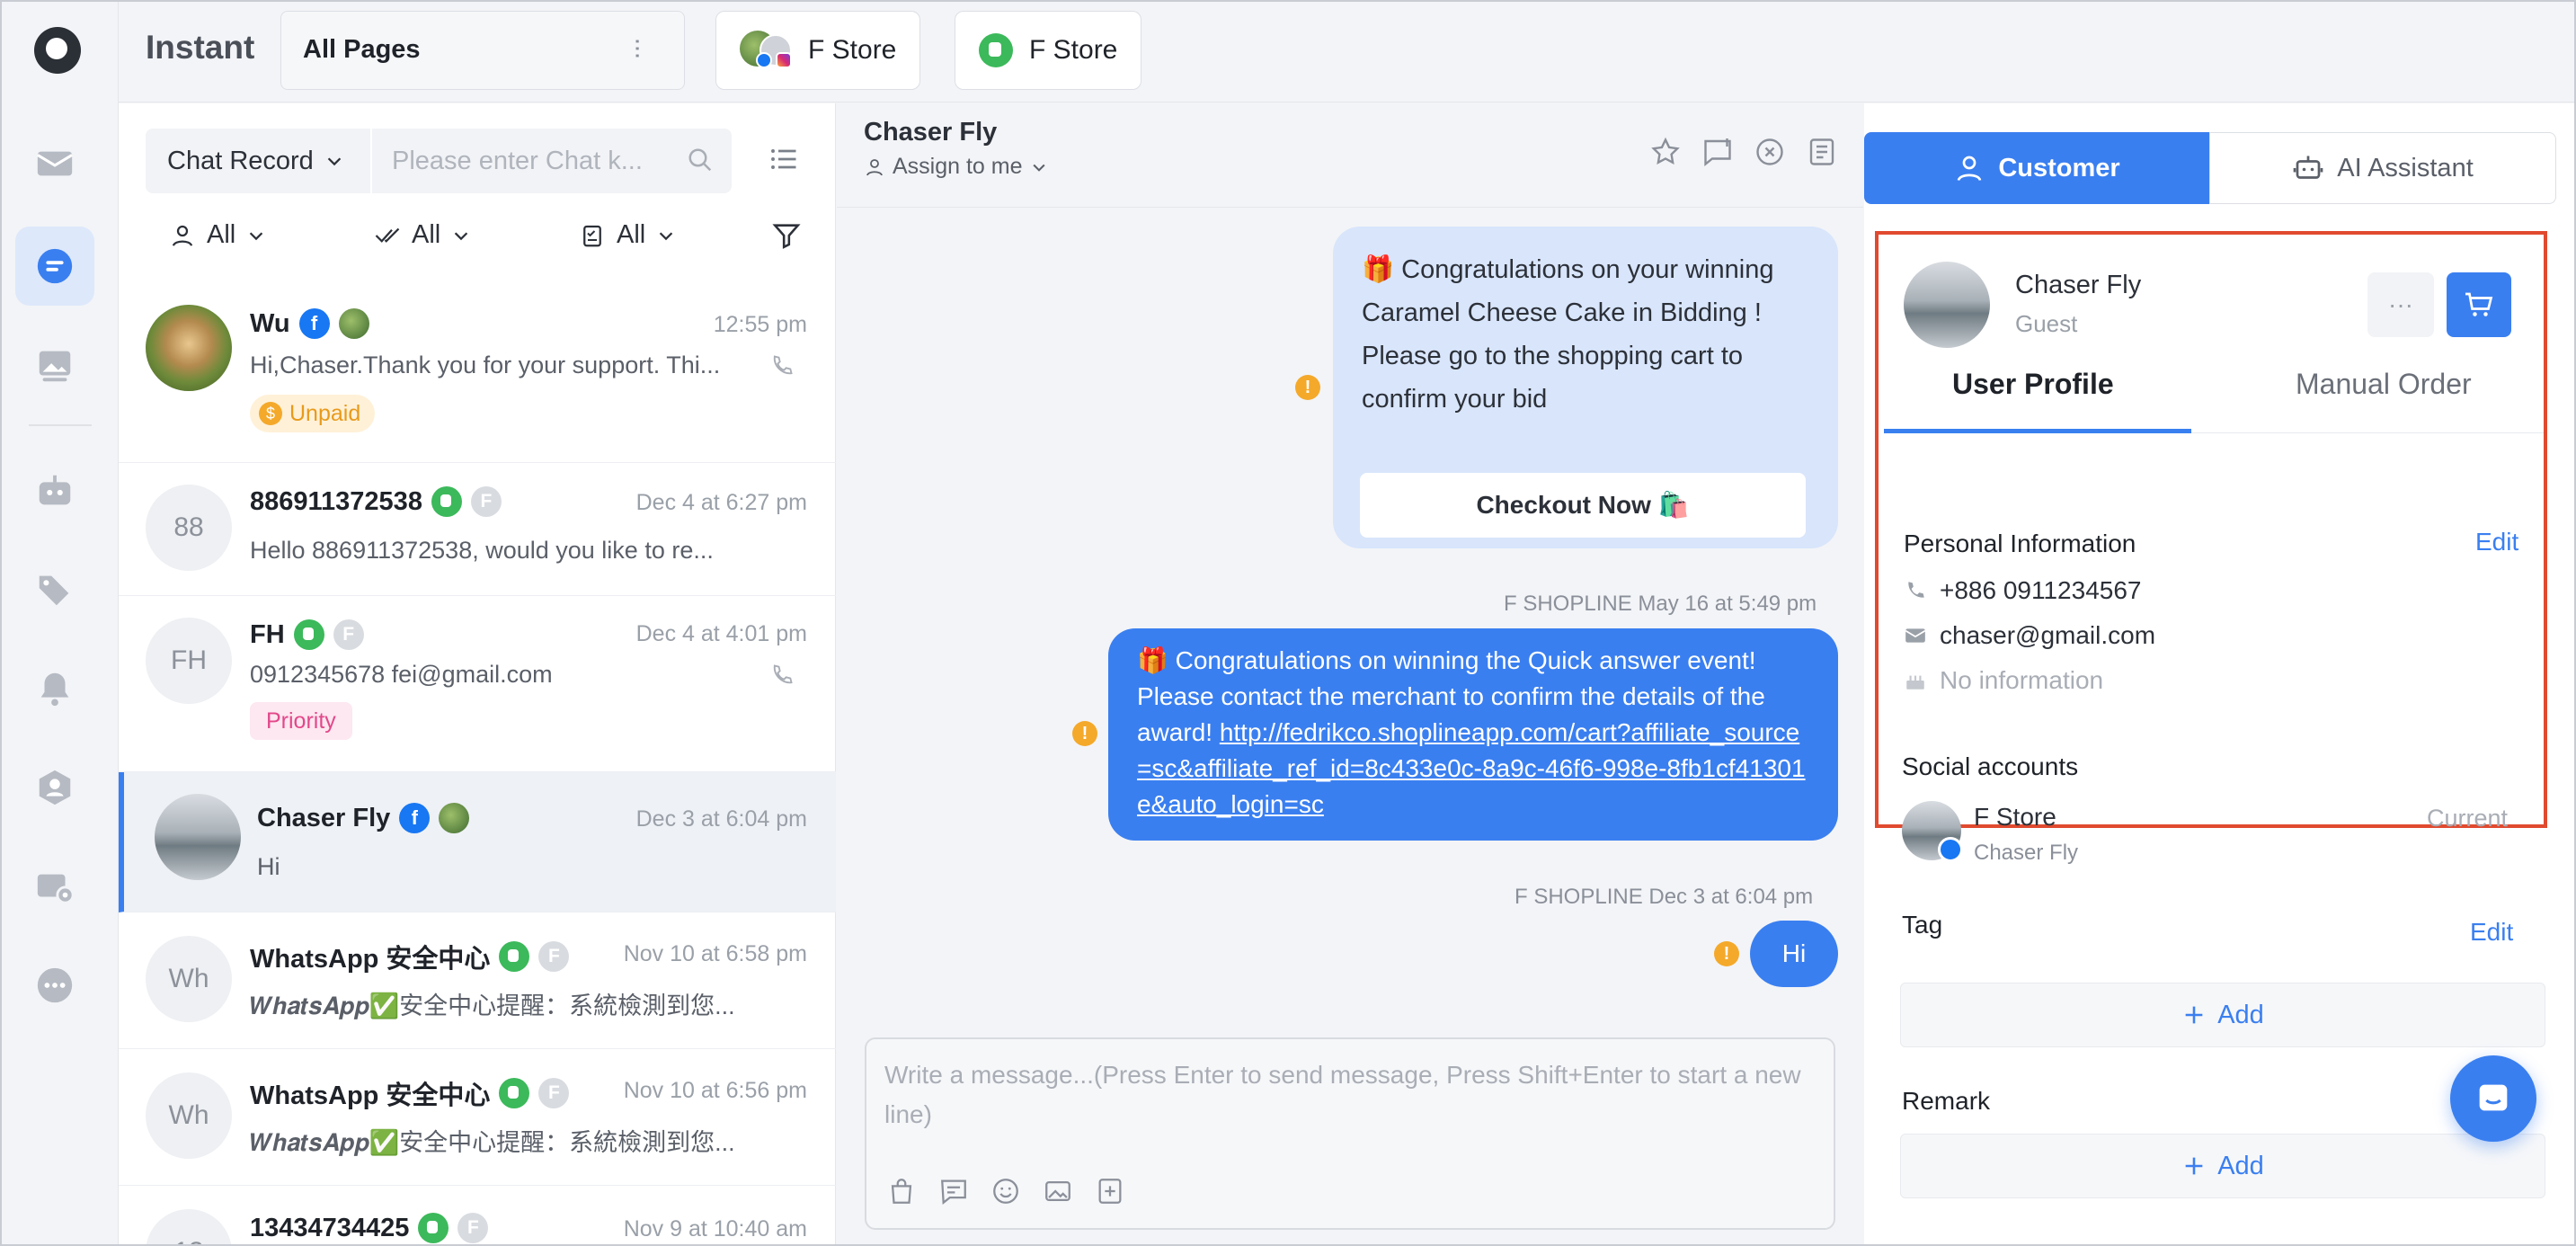  I want to click on chat-item-name: Wu f, so click(309, 324).